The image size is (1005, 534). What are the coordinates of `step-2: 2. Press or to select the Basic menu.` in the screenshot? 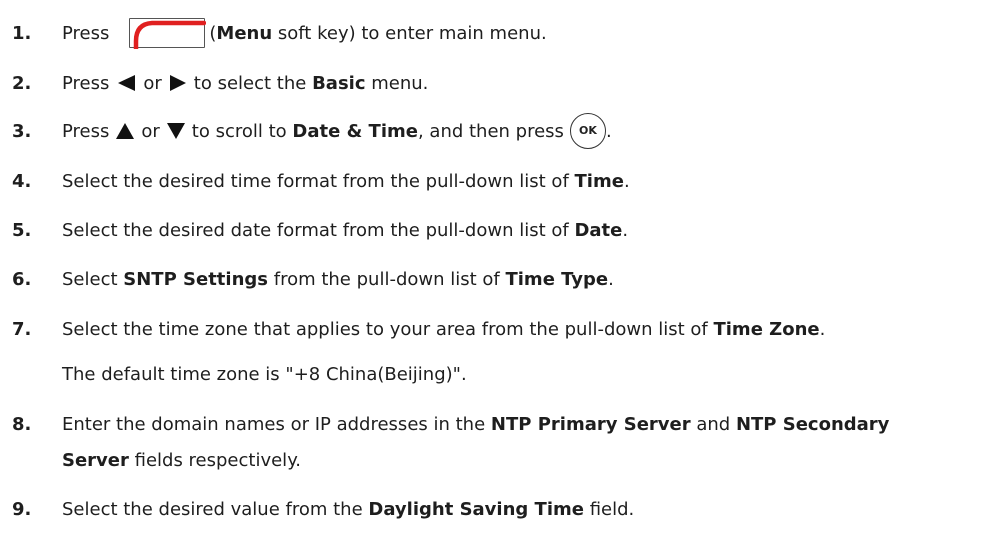 It's located at (502, 83).